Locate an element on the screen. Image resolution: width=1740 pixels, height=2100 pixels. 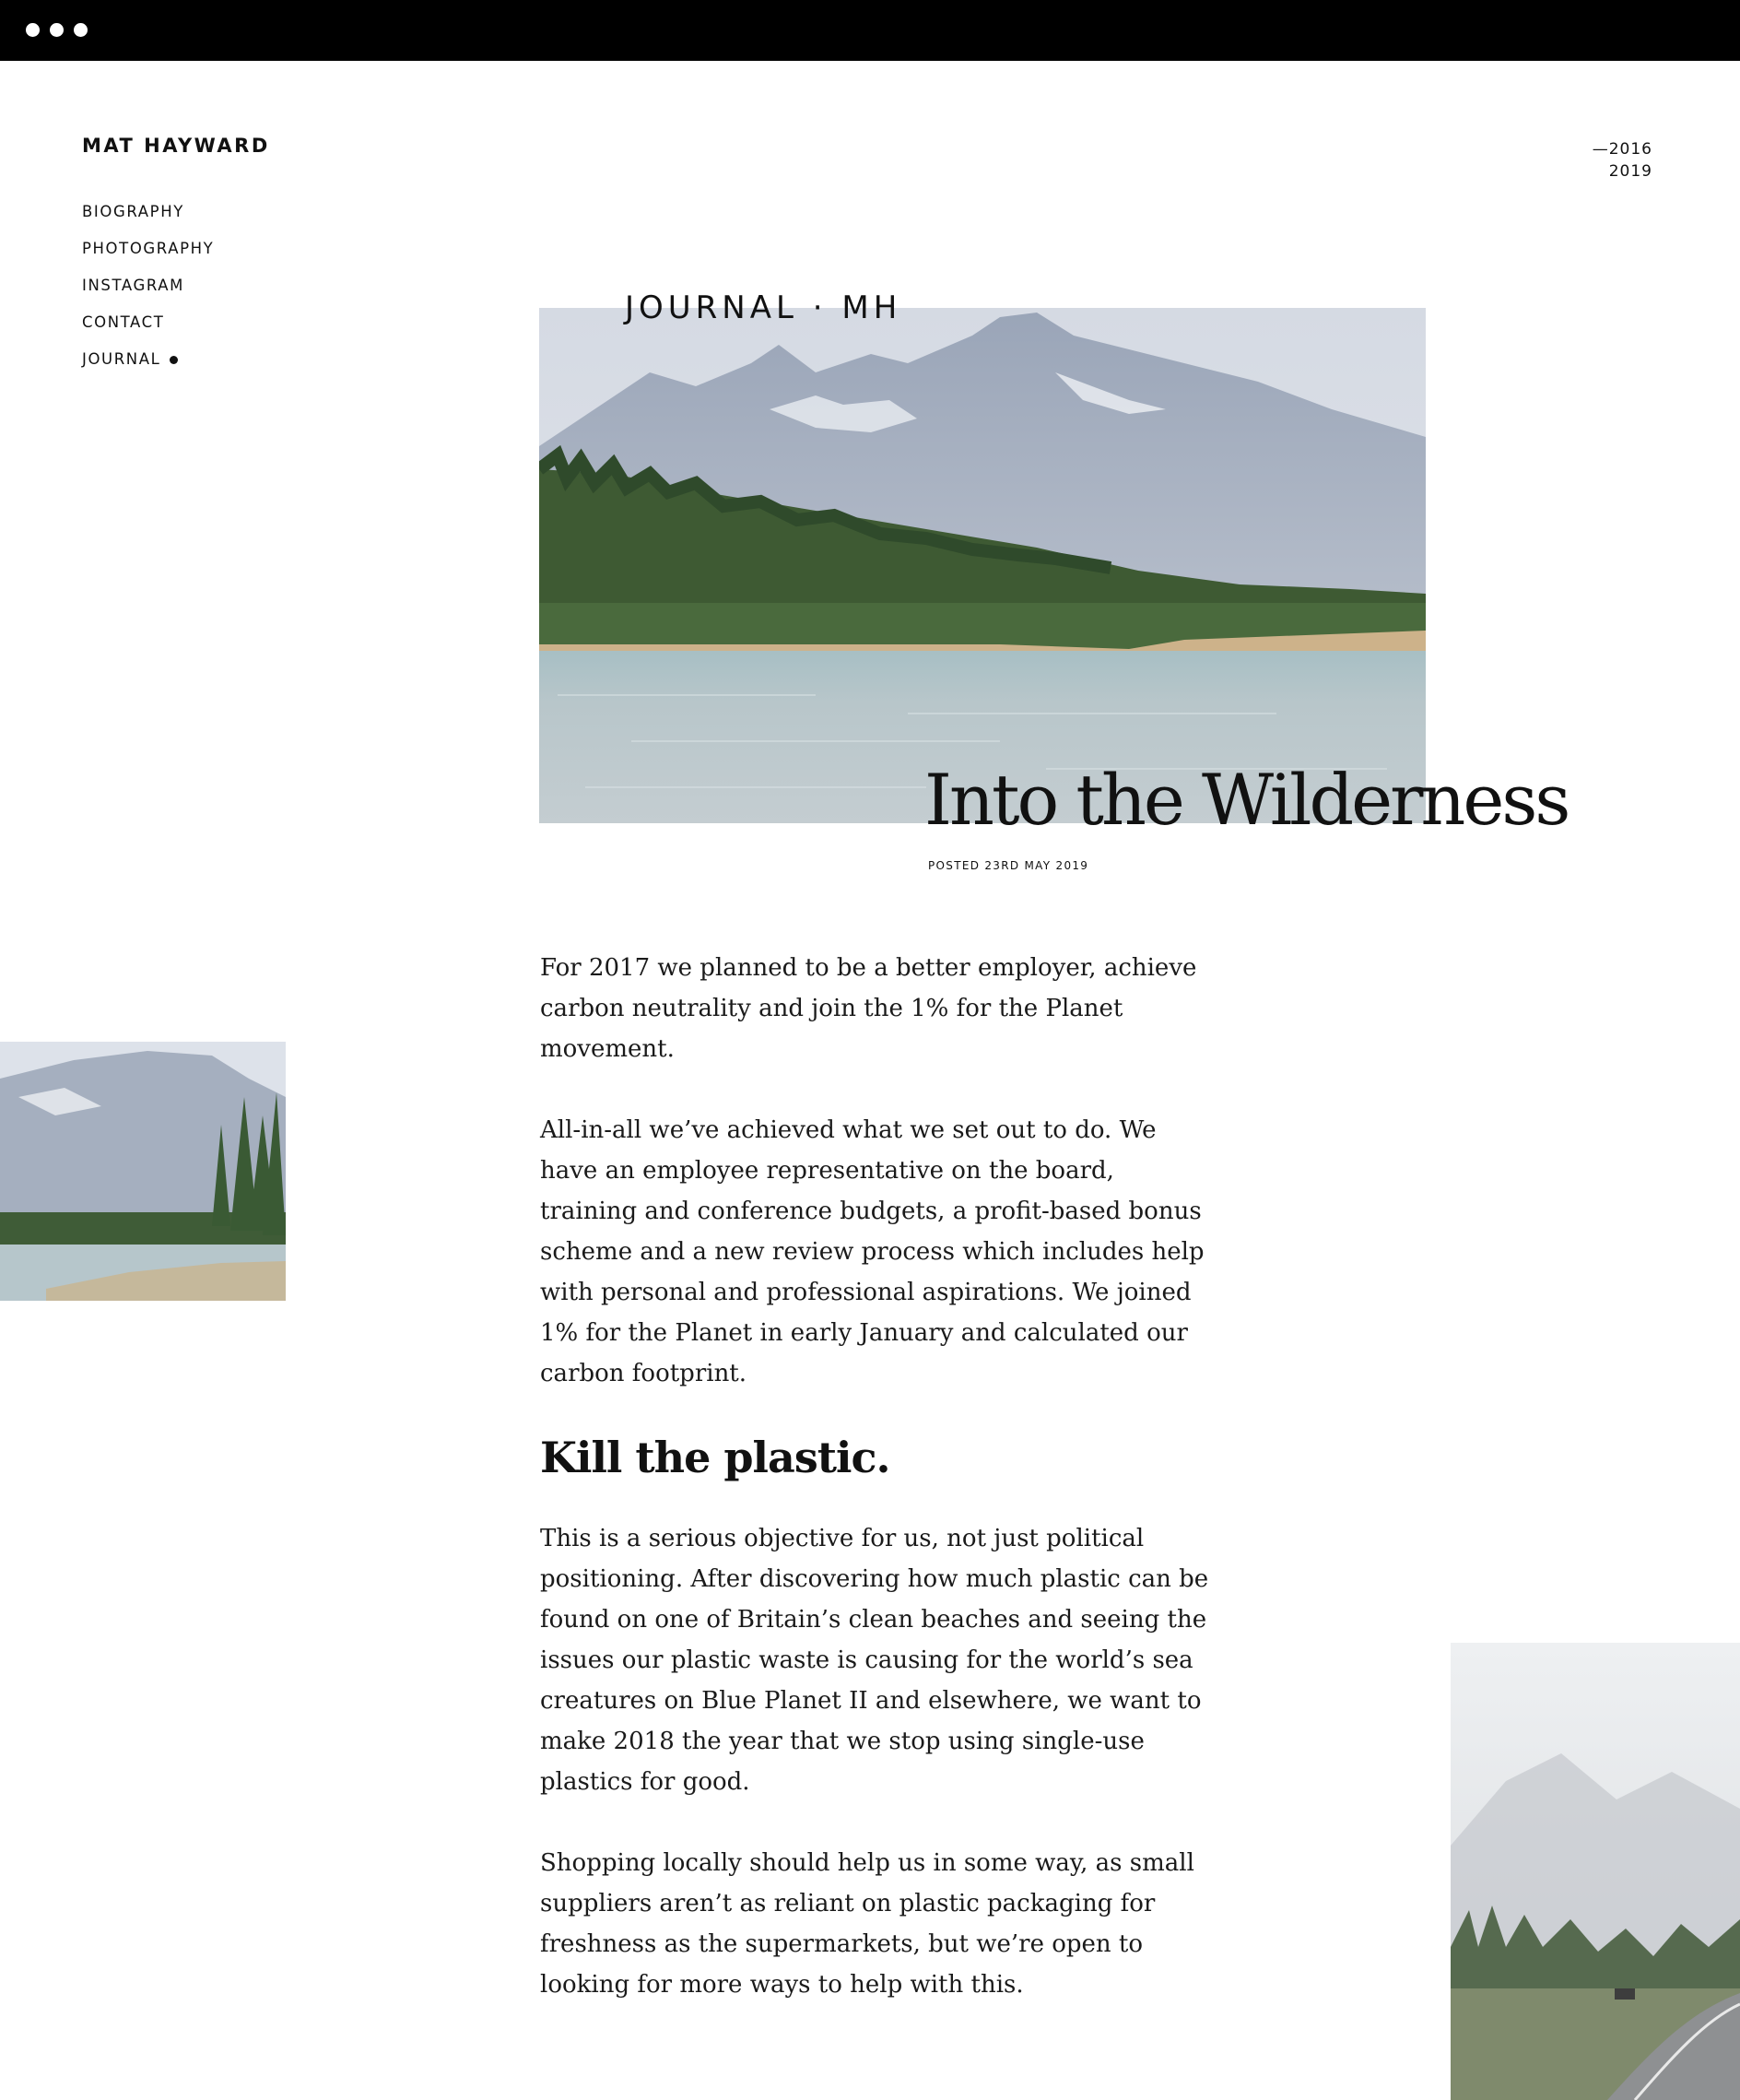
misty-road-photo is located at coordinates (1595, 1872).